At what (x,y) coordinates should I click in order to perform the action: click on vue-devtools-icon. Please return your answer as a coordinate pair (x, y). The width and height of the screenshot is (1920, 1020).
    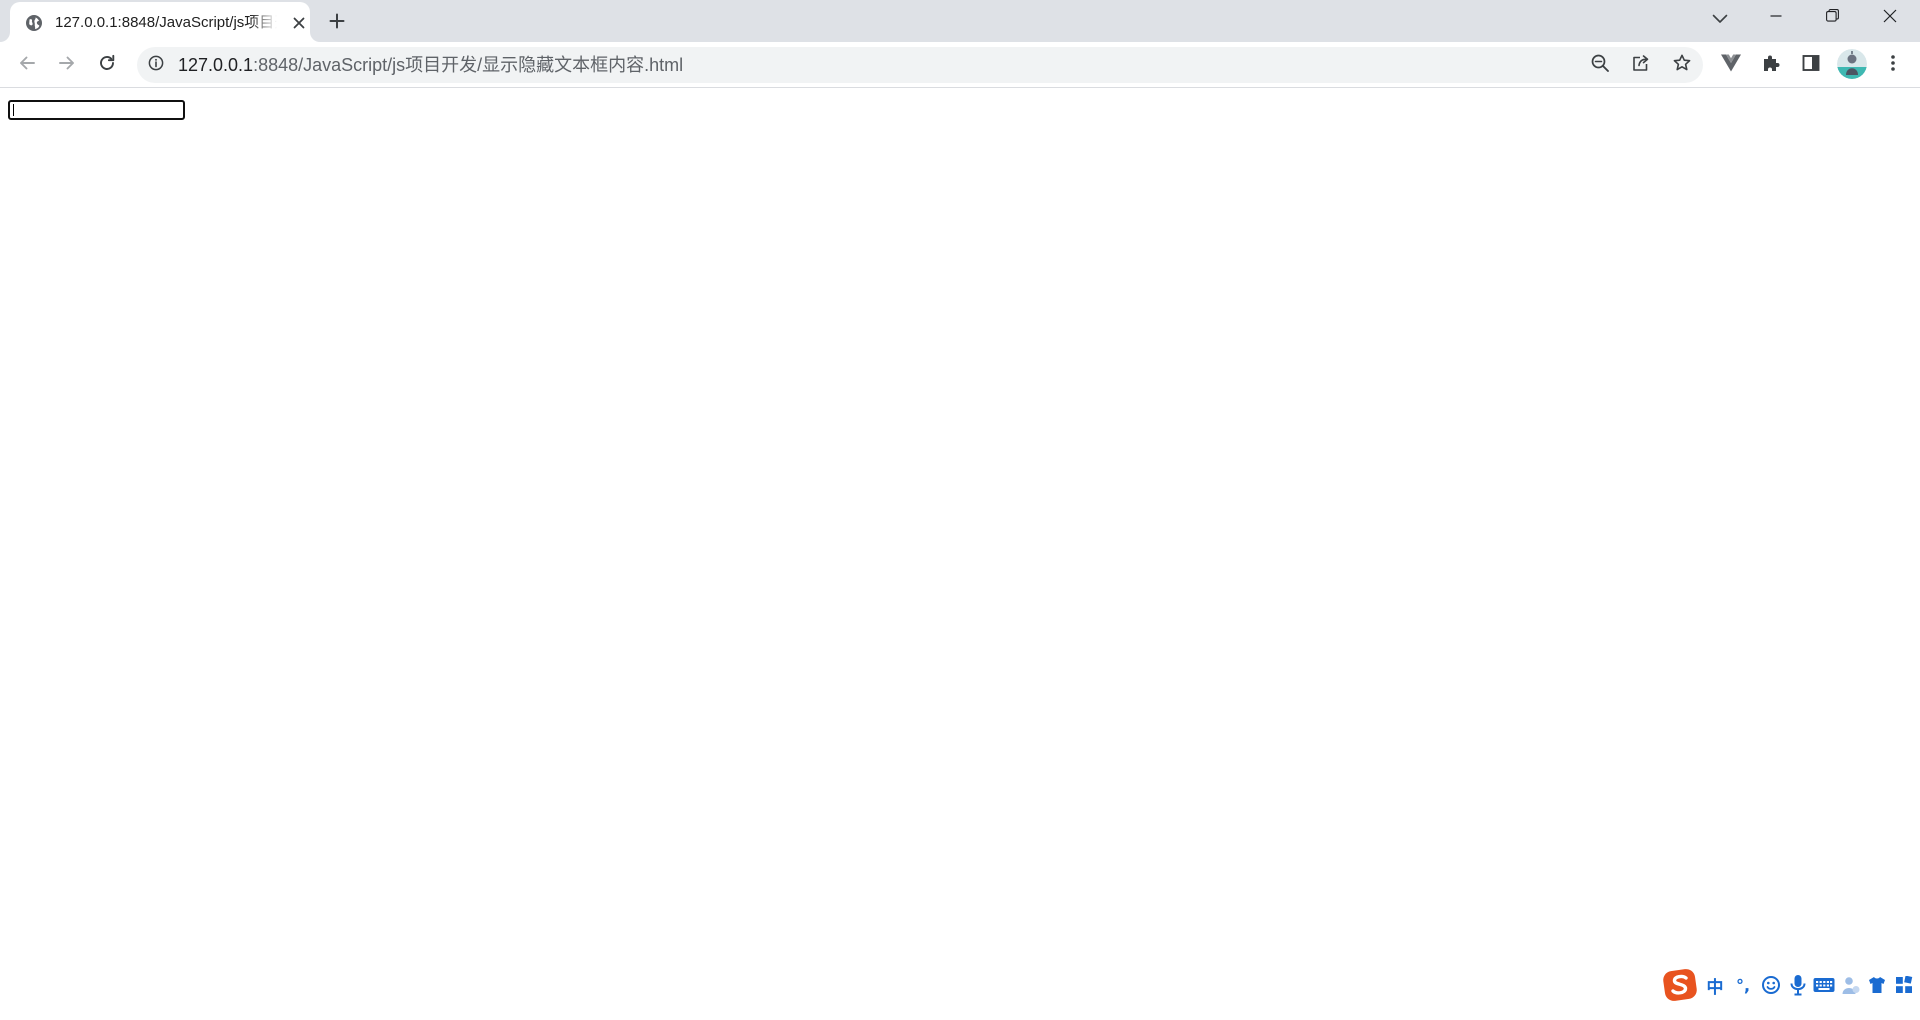
    Looking at the image, I should click on (1731, 65).